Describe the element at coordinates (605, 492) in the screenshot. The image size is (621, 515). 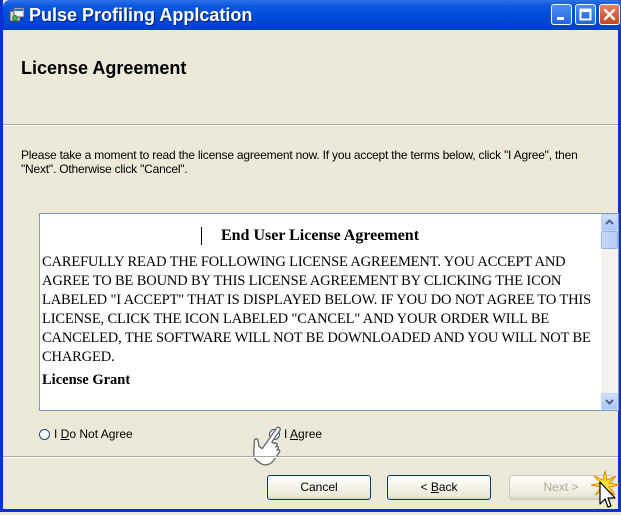
I see `click-pointer-icon` at that location.